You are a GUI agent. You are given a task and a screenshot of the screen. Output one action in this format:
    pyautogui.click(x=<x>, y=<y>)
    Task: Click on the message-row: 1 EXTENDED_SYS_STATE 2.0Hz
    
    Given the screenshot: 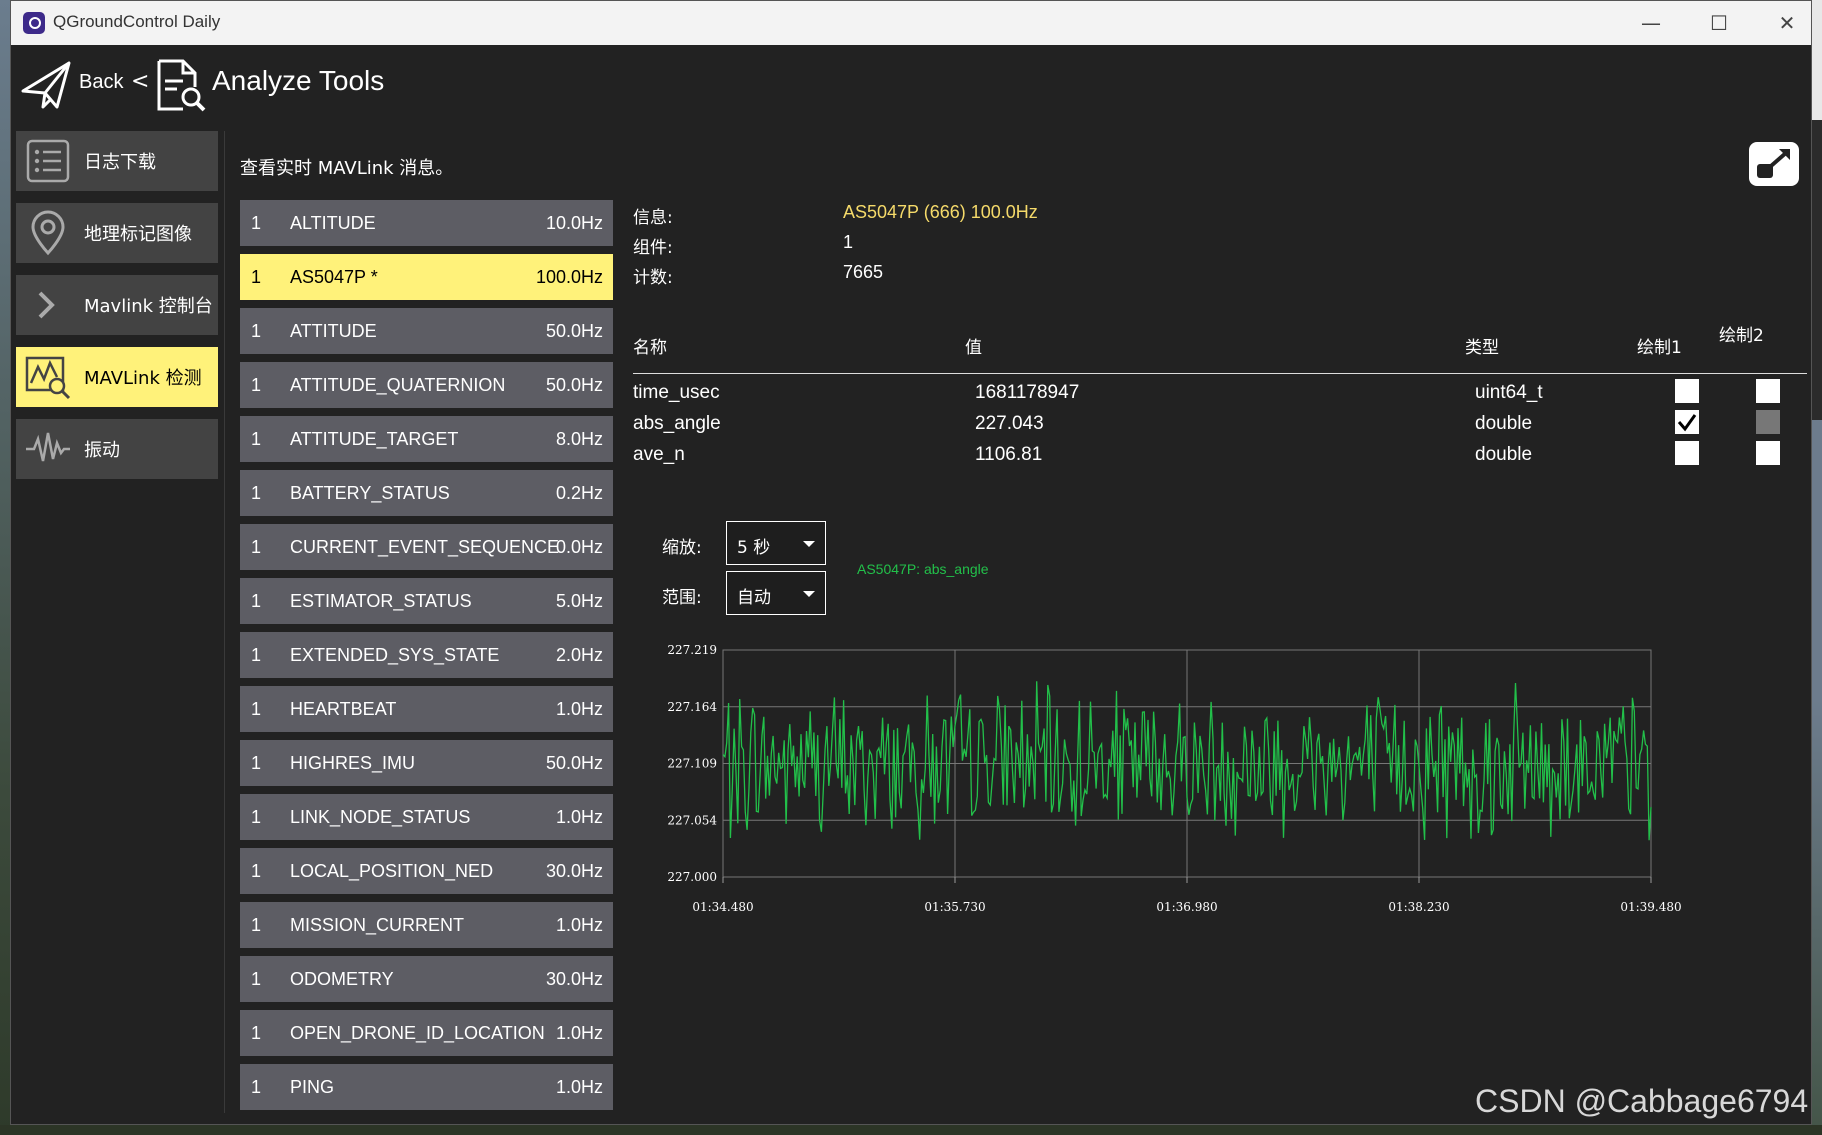 What is the action you would take?
    pyautogui.click(x=426, y=655)
    